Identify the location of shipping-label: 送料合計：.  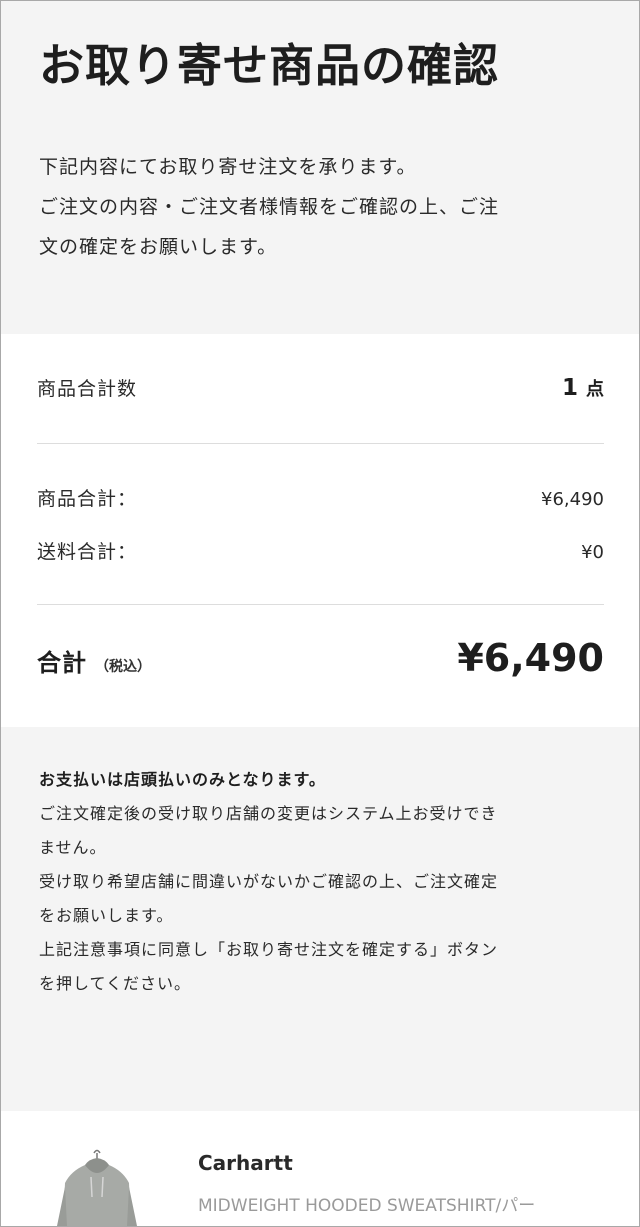
(87, 552).